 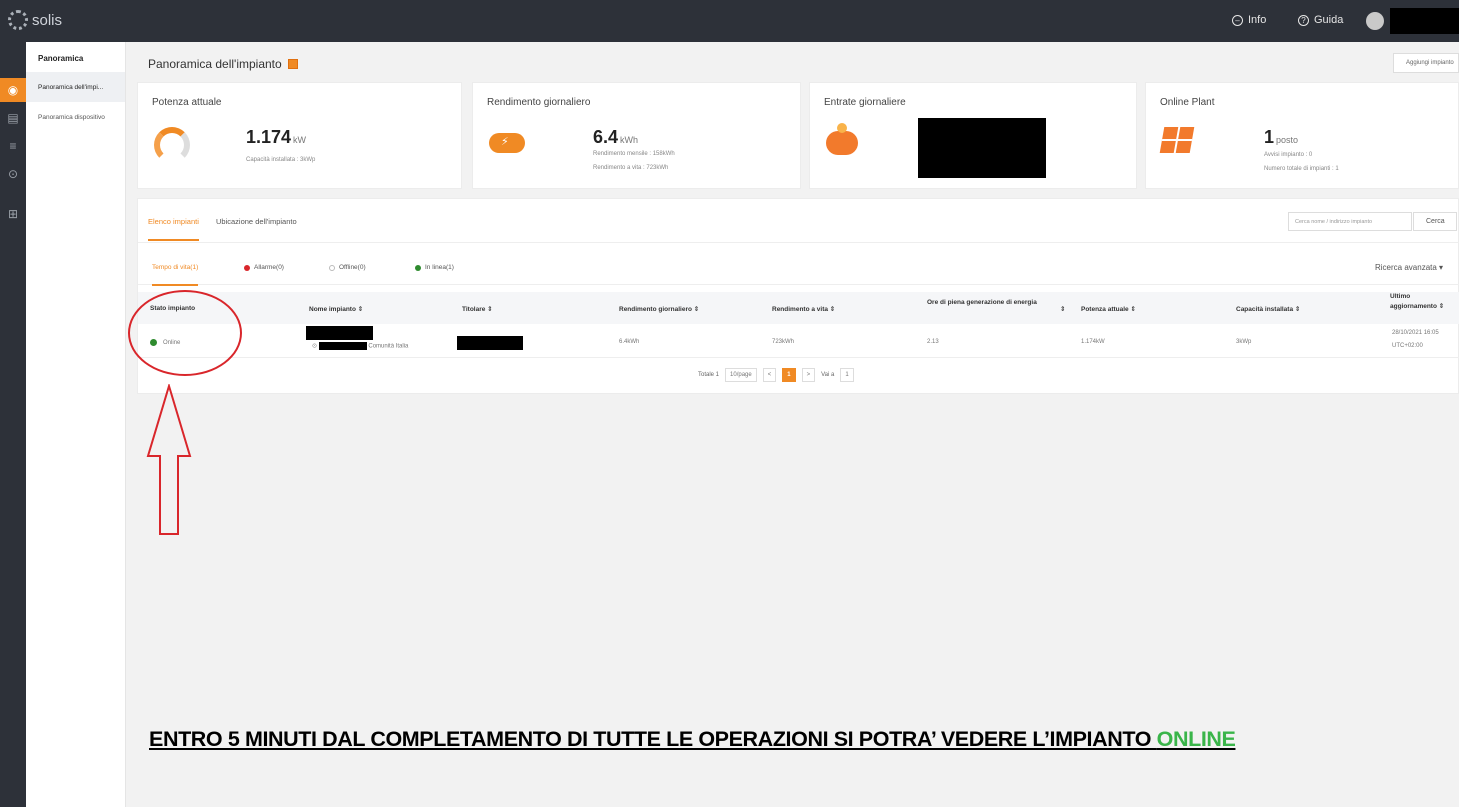 What do you see at coordinates (1177, 140) in the screenshot?
I see `solar-panel-icon` at bounding box center [1177, 140].